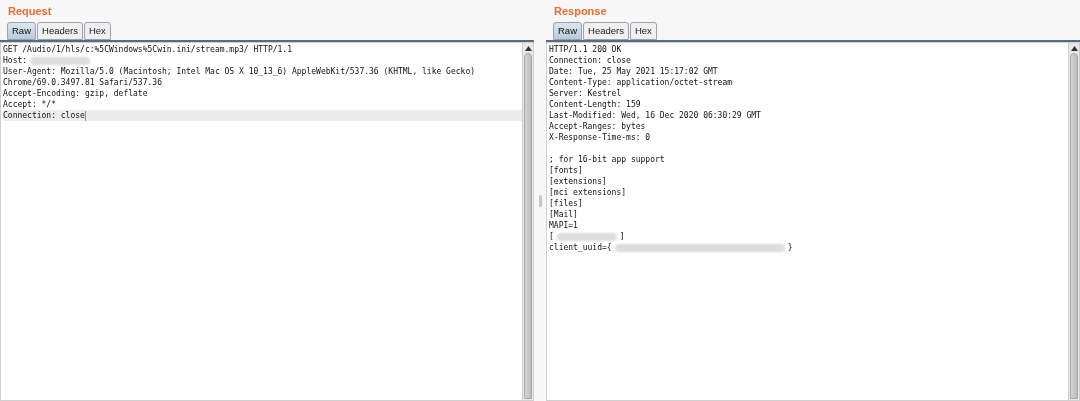 This screenshot has width=1080, height=401. I want to click on code-line: Content-Type: application/octet-stream, so click(641, 82).